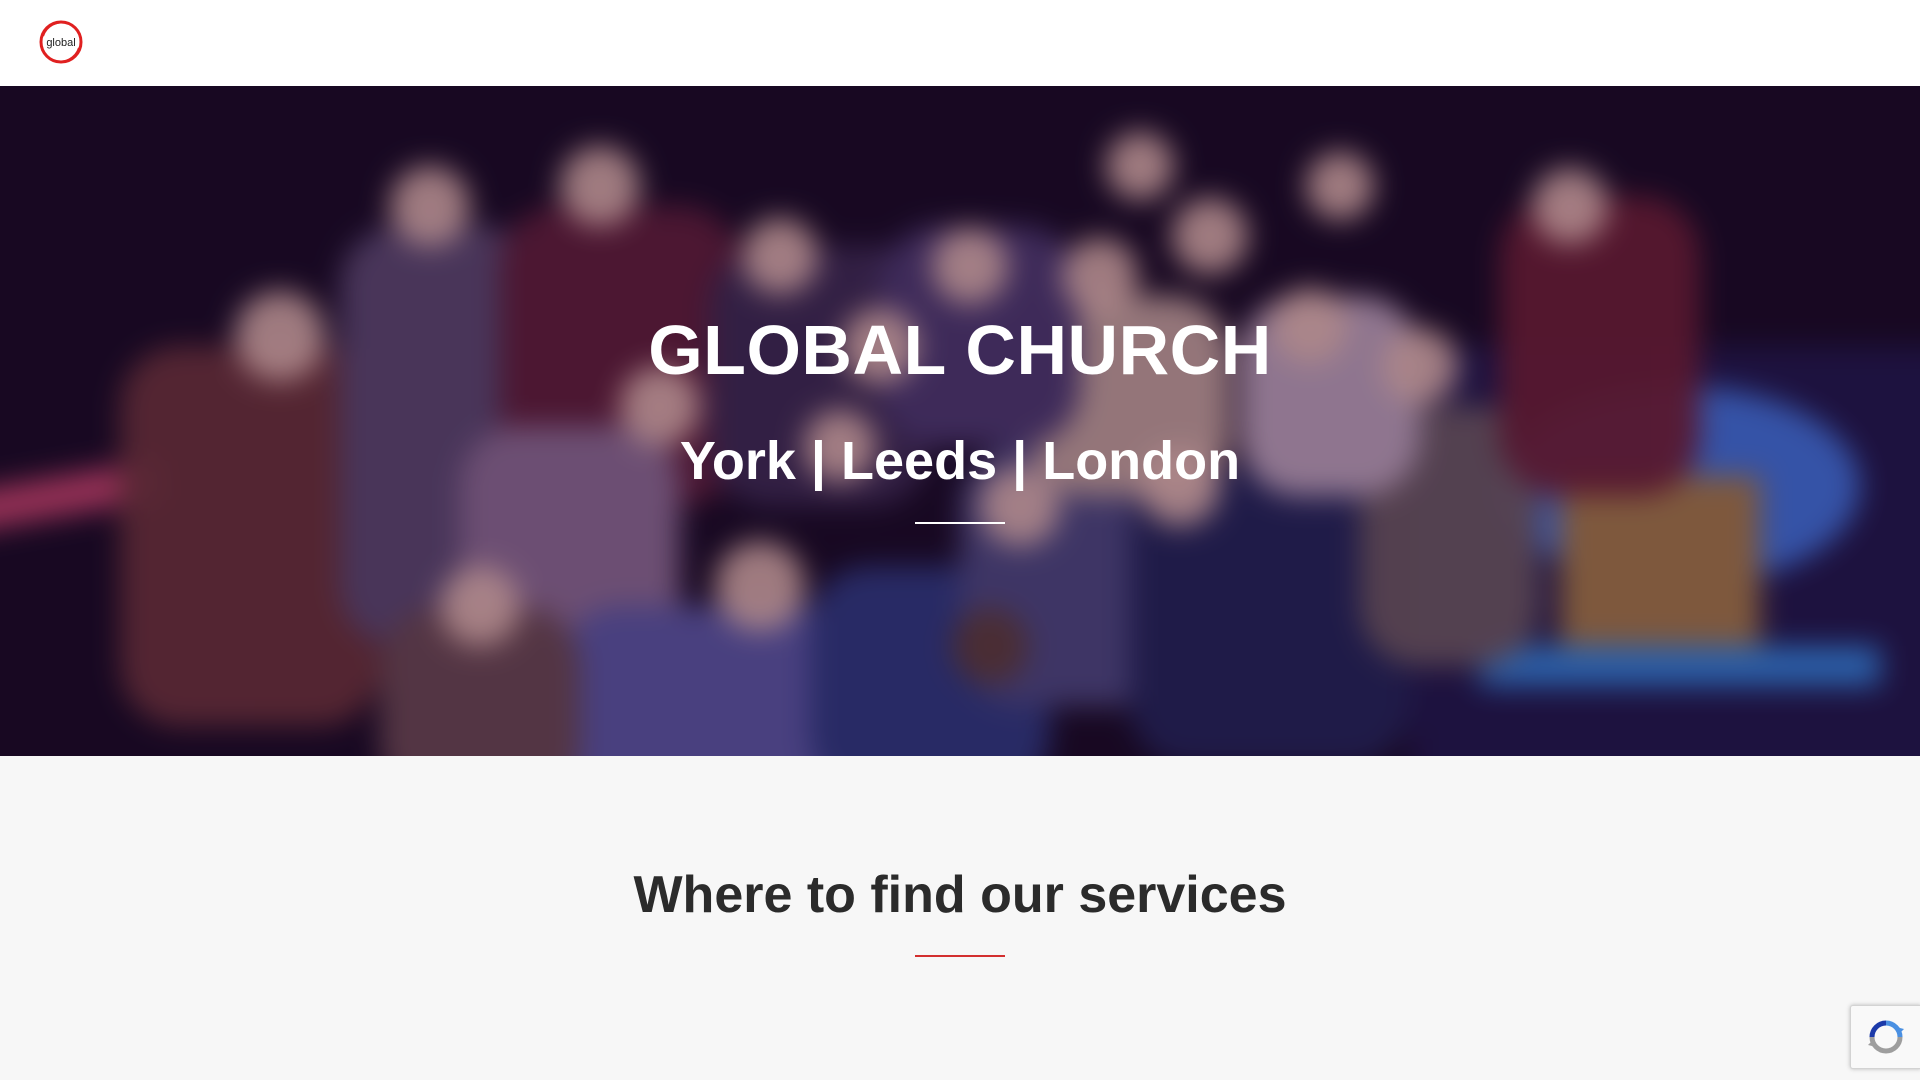 Image resolution: width=1920 pixels, height=1080 pixels. I want to click on recaptcha-icon, so click(1886, 1037).